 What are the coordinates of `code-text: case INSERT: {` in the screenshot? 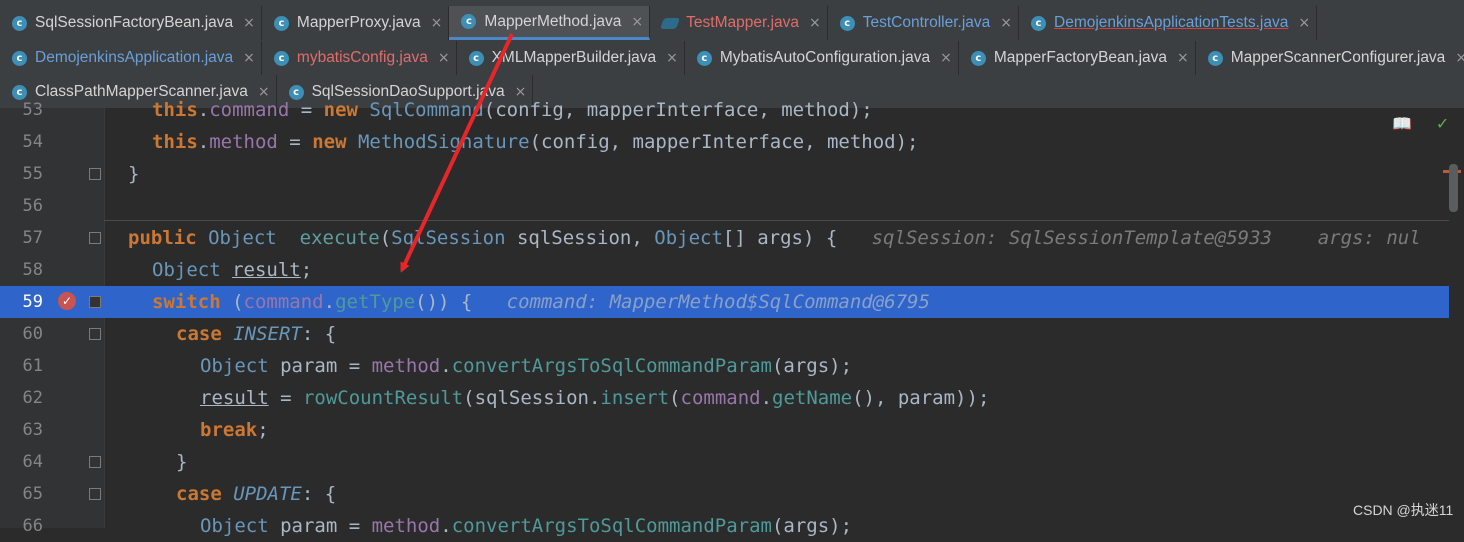 It's located at (256, 334).